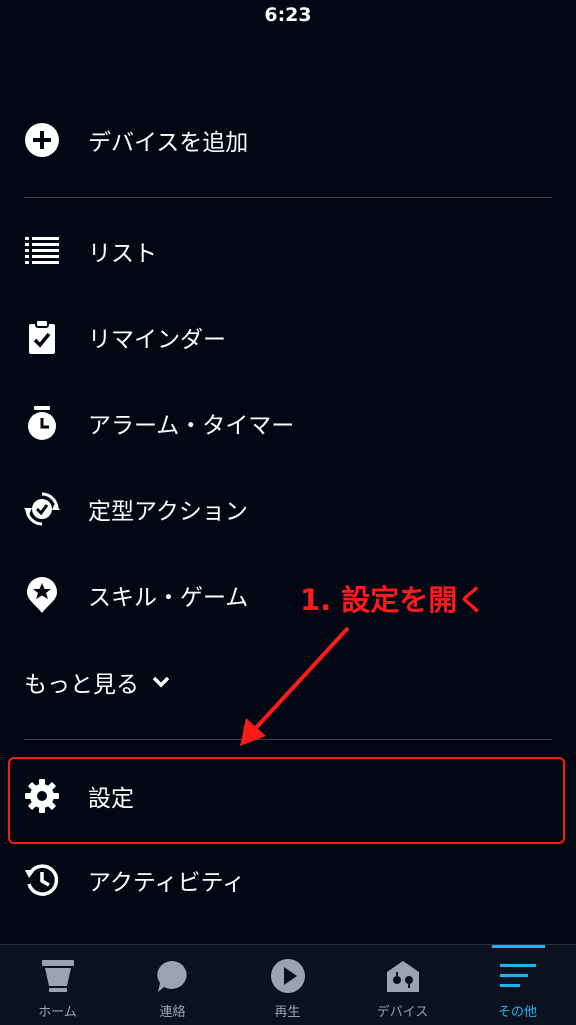 Image resolution: width=576 pixels, height=1025 pixels. I want to click on history-icon, so click(42, 880).